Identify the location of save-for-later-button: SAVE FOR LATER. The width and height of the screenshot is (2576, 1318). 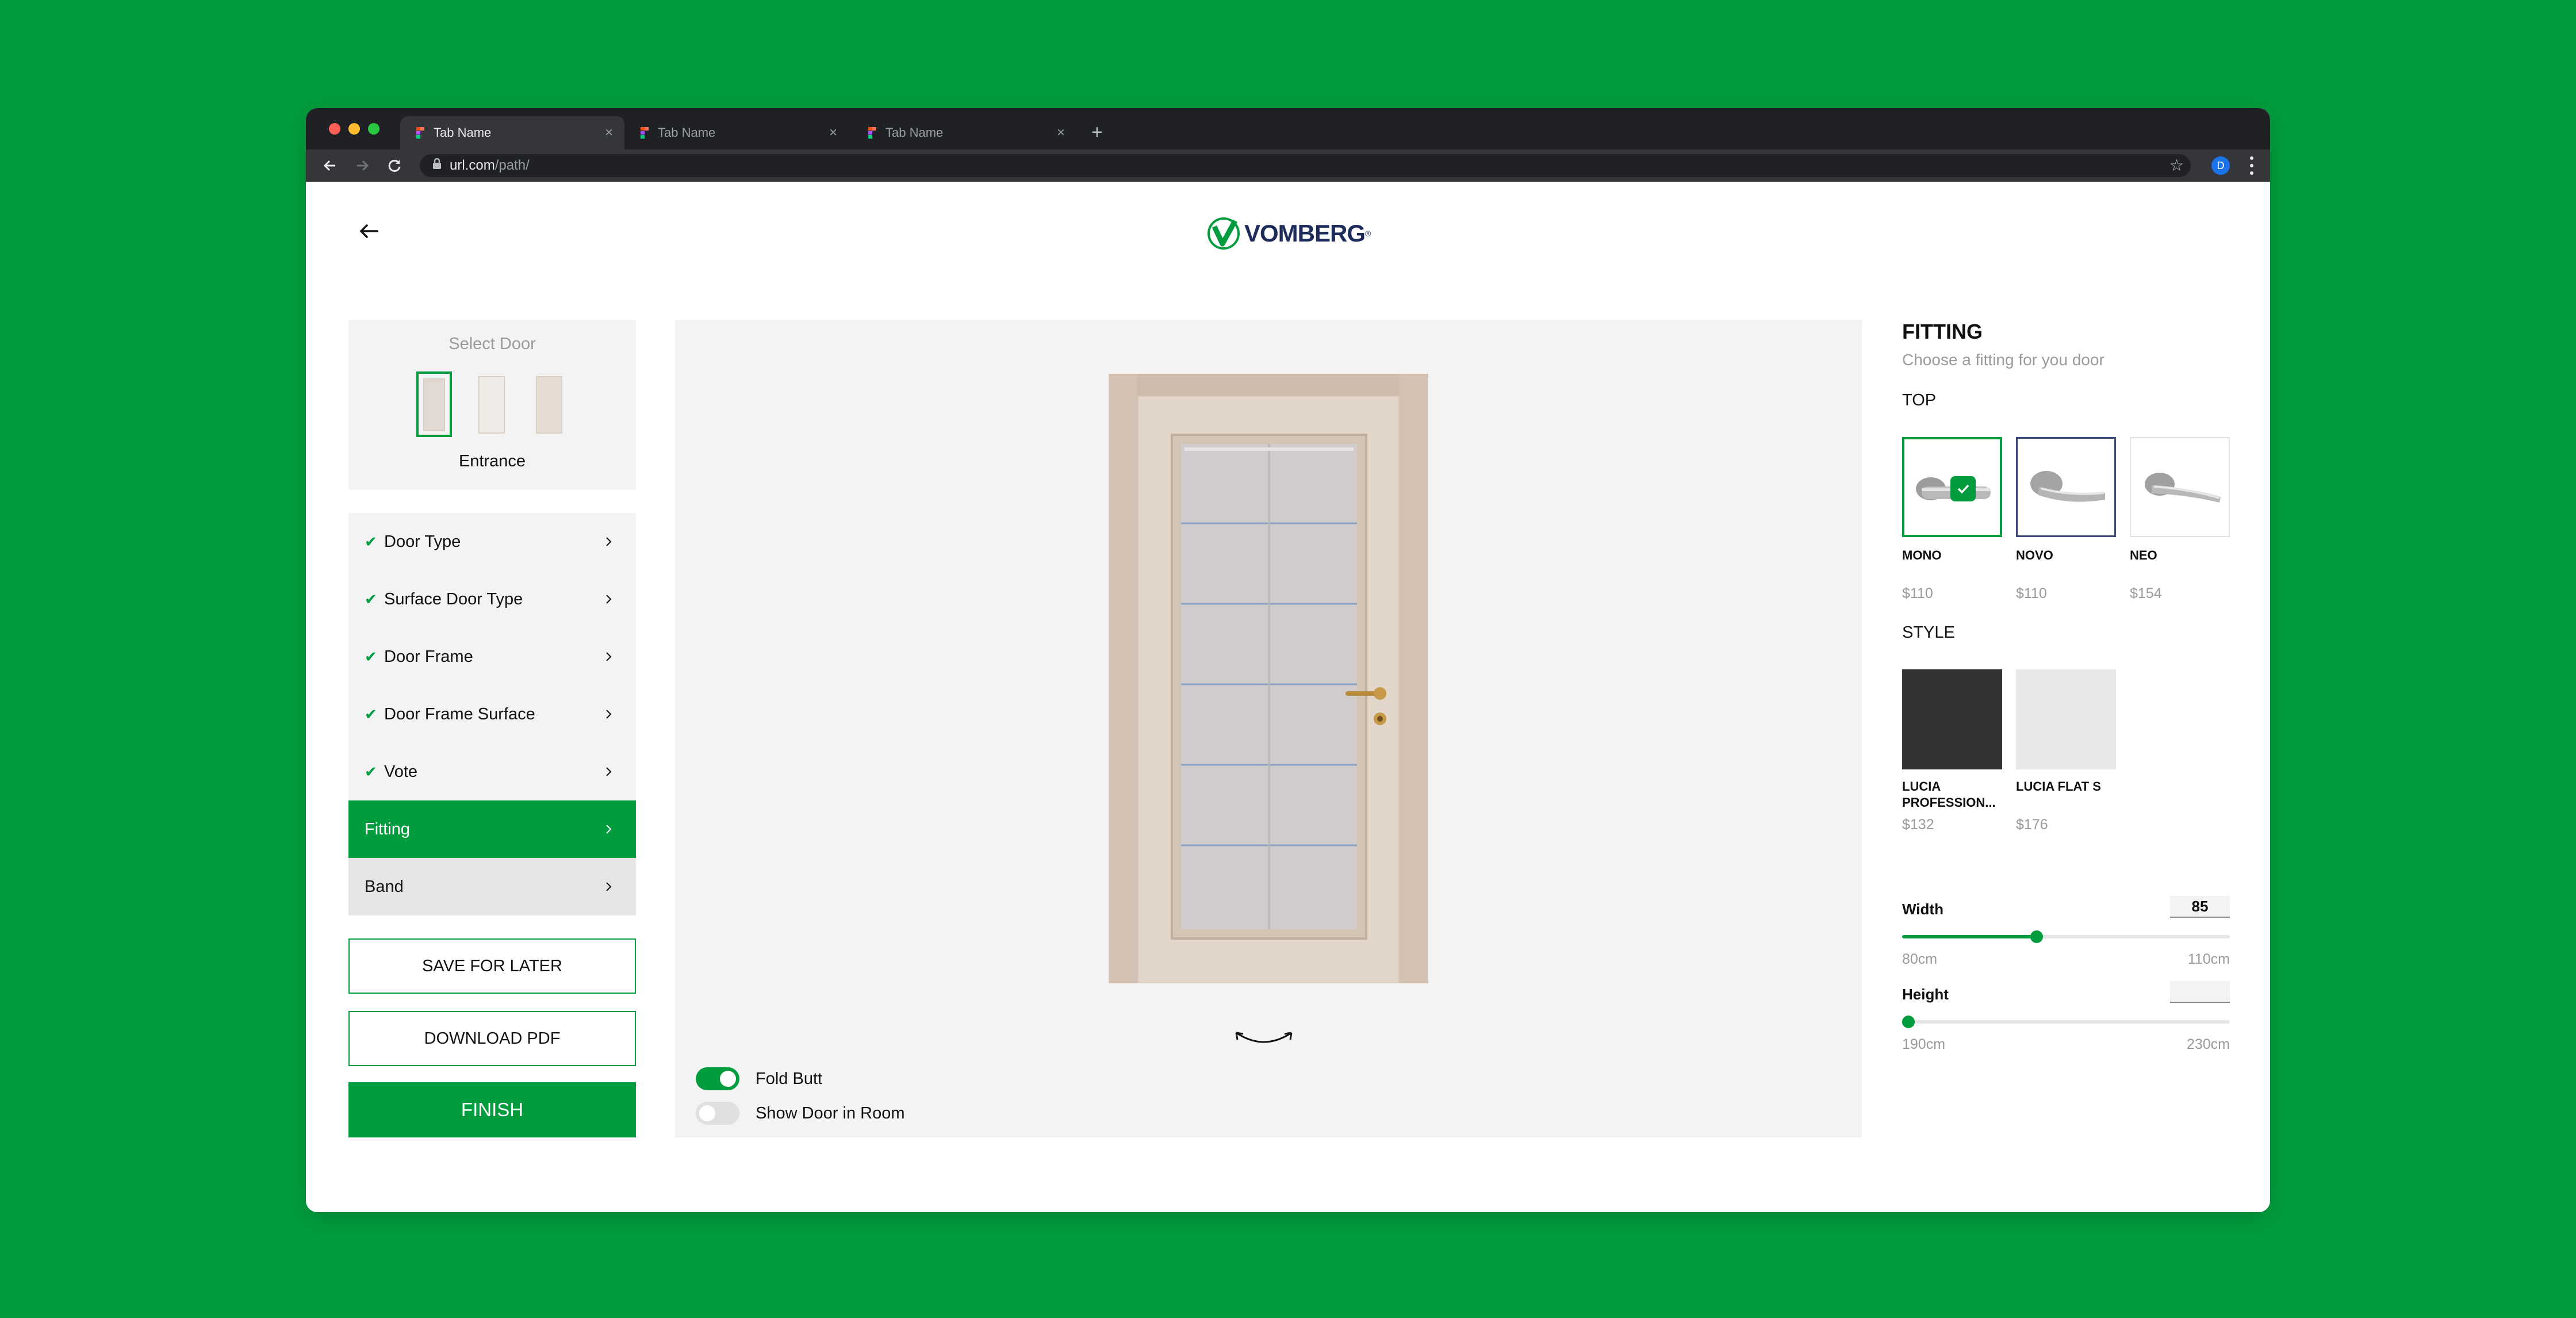
(492, 966).